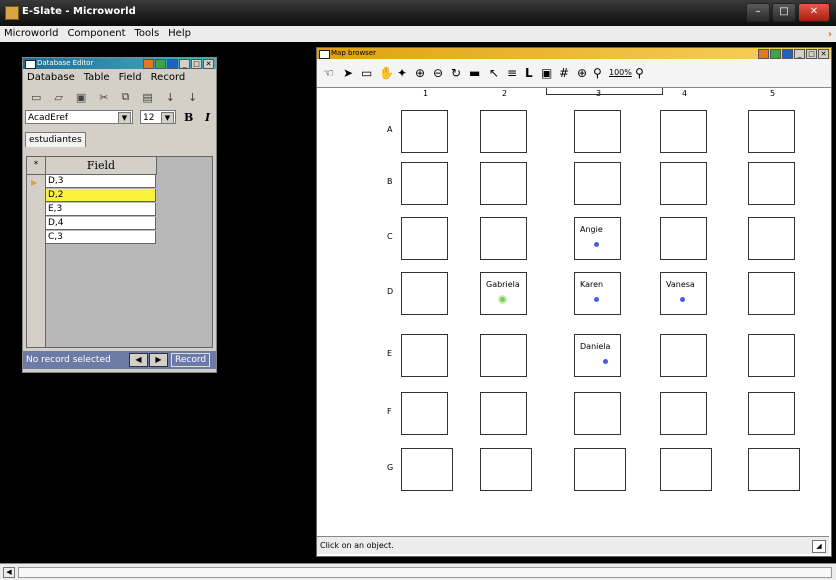 This screenshot has width=836, height=580. I want to click on zoom-in-icon: ⊕, so click(420, 73).